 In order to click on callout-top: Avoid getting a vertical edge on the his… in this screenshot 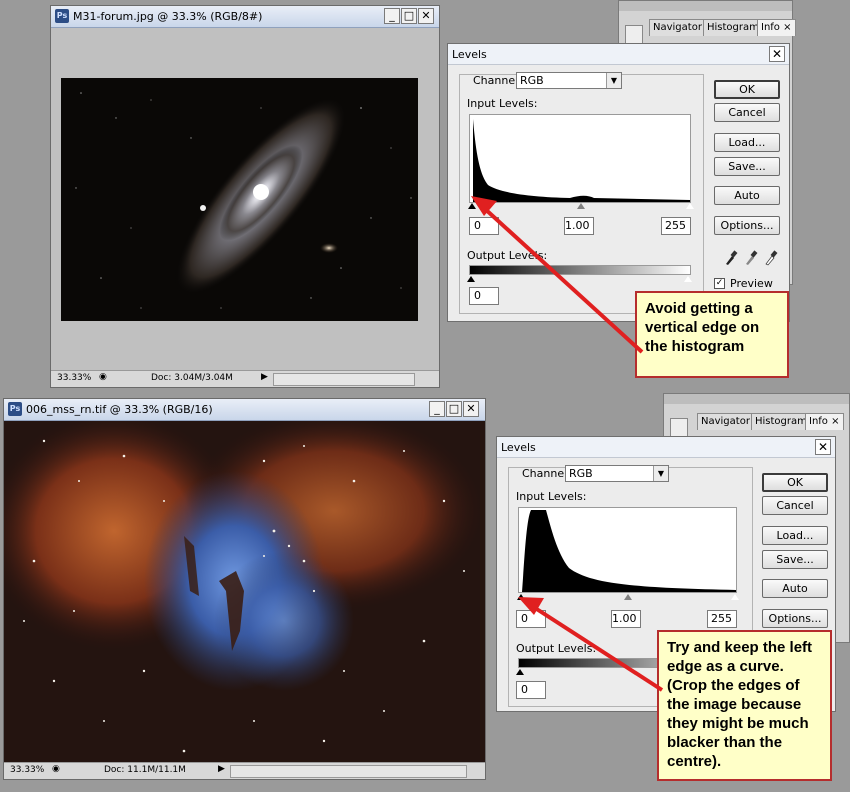, I will do `click(712, 334)`.